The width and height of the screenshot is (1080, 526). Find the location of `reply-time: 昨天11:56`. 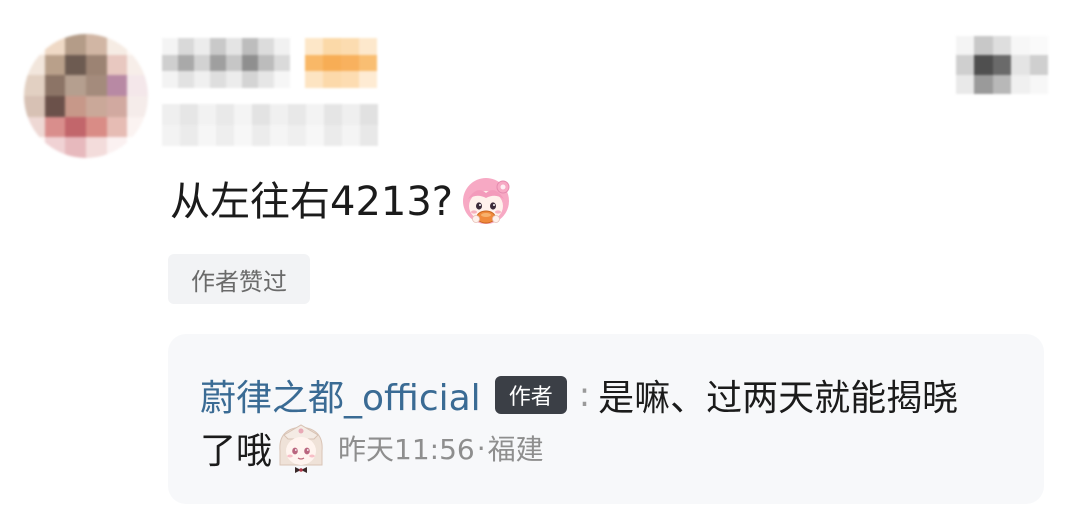

reply-time: 昨天11:56 is located at coordinates (406, 449).